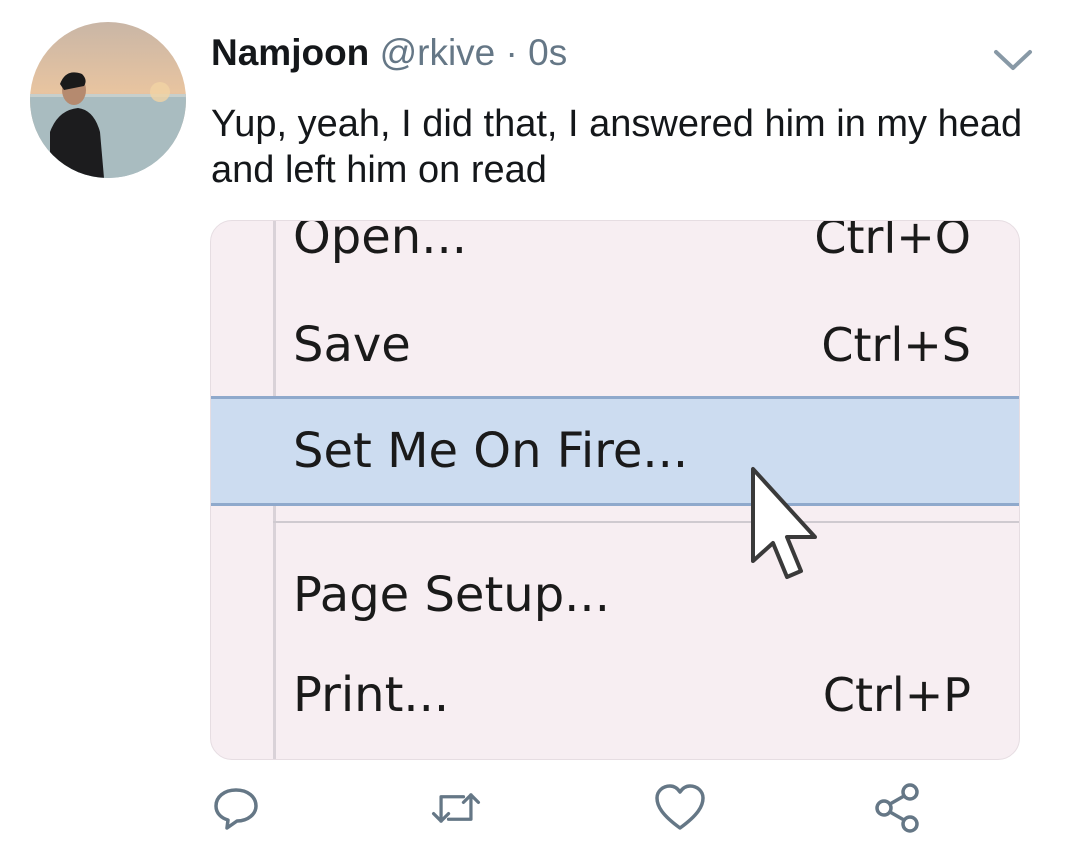  What do you see at coordinates (892, 242) in the screenshot?
I see `menu-item-shortcut: Ctrl+O` at bounding box center [892, 242].